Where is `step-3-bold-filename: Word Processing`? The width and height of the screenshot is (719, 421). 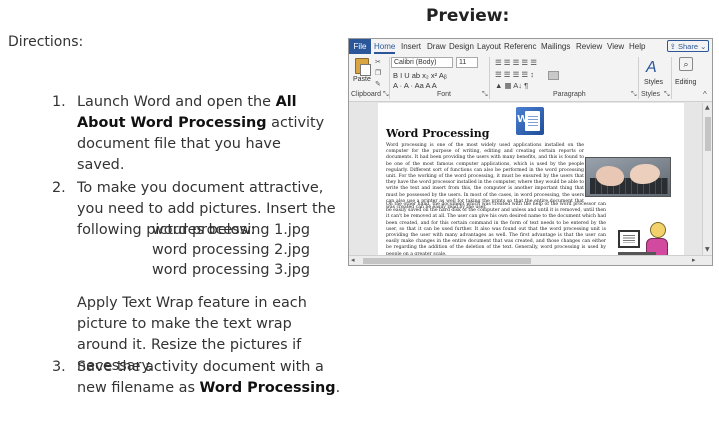
step-3-bold-filename: Word Processing is located at coordinates (267, 388).